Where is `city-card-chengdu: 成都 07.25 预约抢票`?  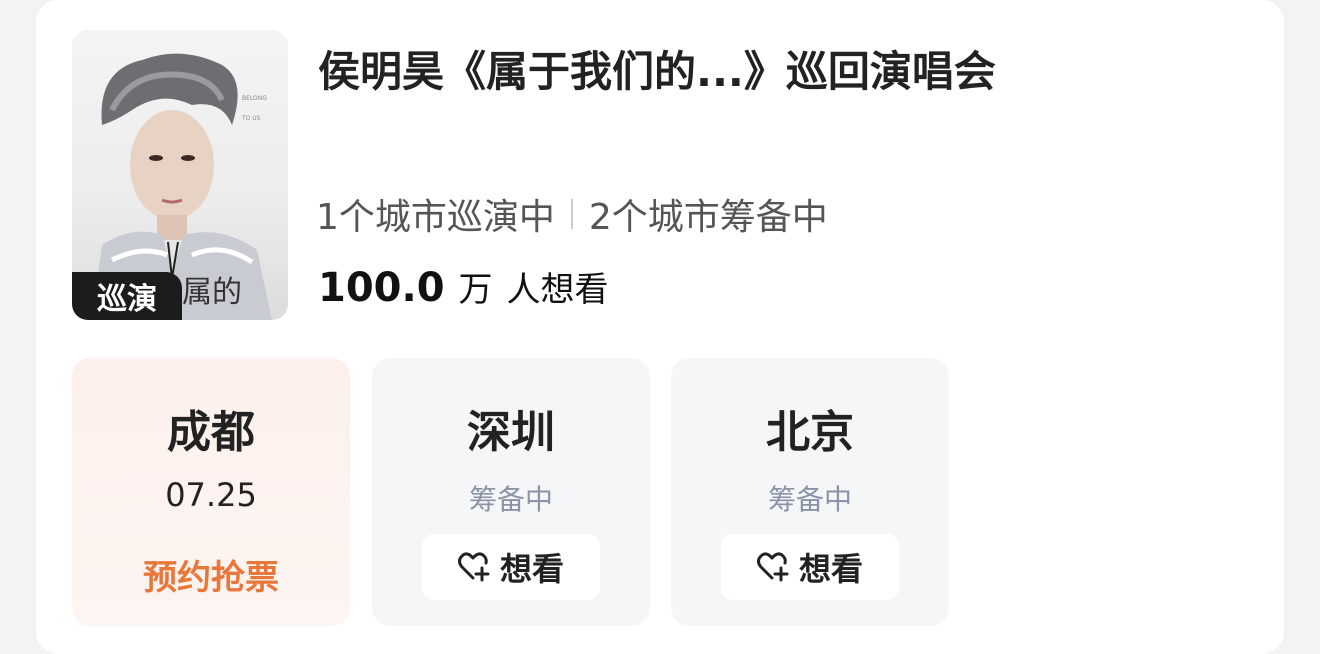 city-card-chengdu: 成都 07.25 预约抢票 is located at coordinates (211, 492).